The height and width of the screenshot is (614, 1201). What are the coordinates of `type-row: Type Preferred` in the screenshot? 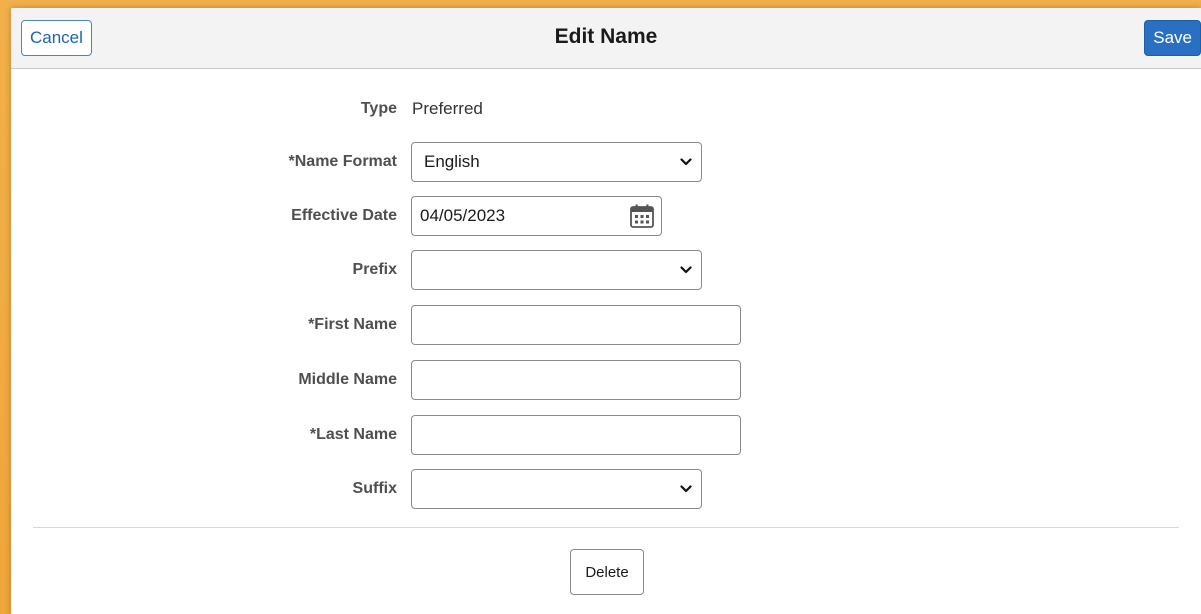 It's located at (606, 109).